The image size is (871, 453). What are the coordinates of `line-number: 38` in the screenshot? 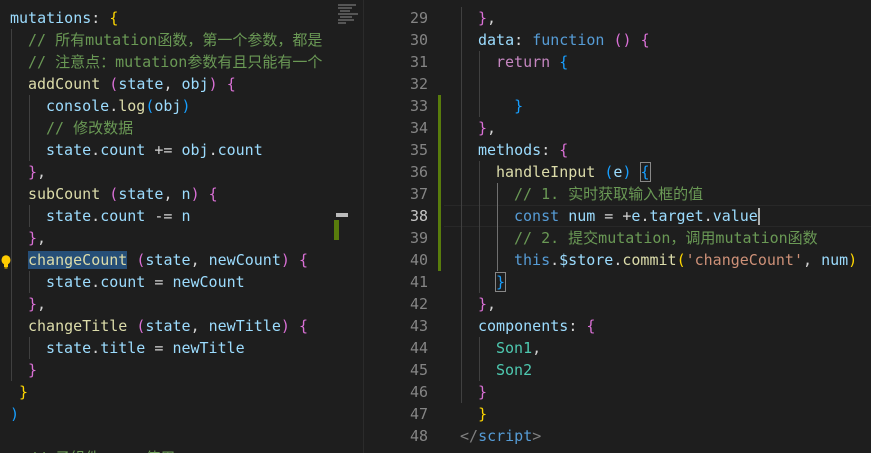 It's located at (418, 216).